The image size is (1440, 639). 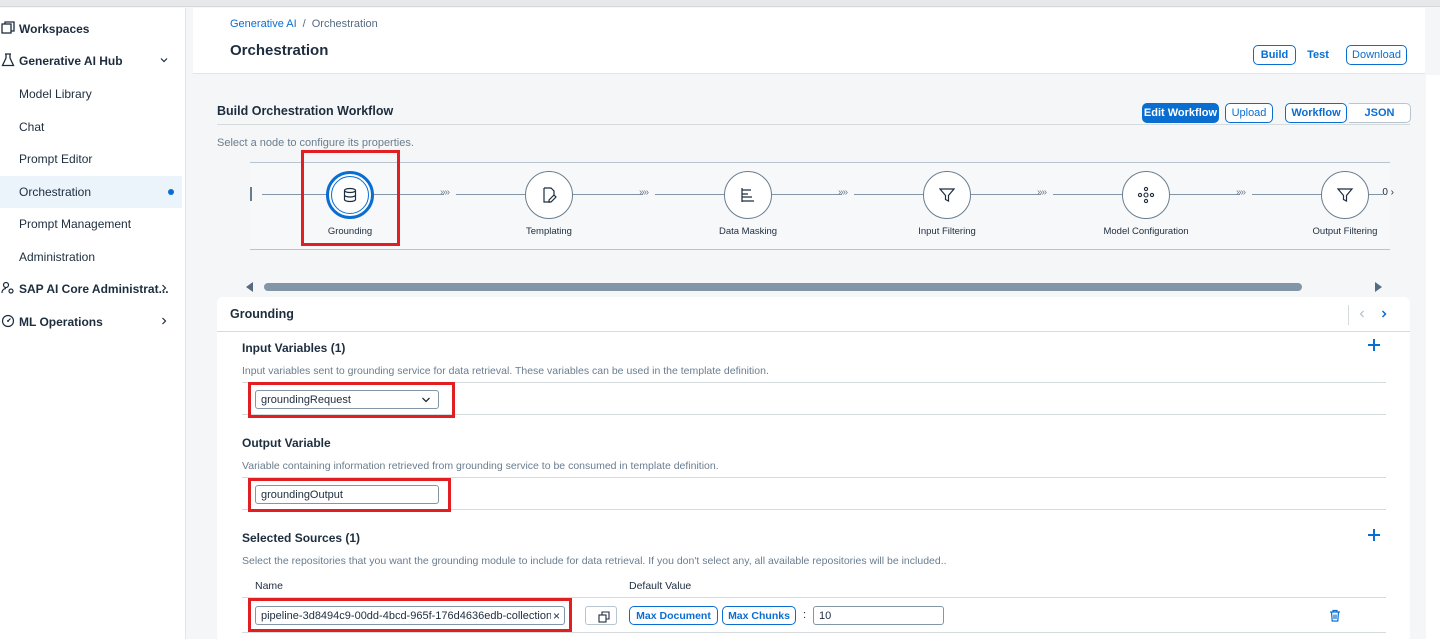 What do you see at coordinates (279, 50) in the screenshot?
I see `page-title: Orchestration` at bounding box center [279, 50].